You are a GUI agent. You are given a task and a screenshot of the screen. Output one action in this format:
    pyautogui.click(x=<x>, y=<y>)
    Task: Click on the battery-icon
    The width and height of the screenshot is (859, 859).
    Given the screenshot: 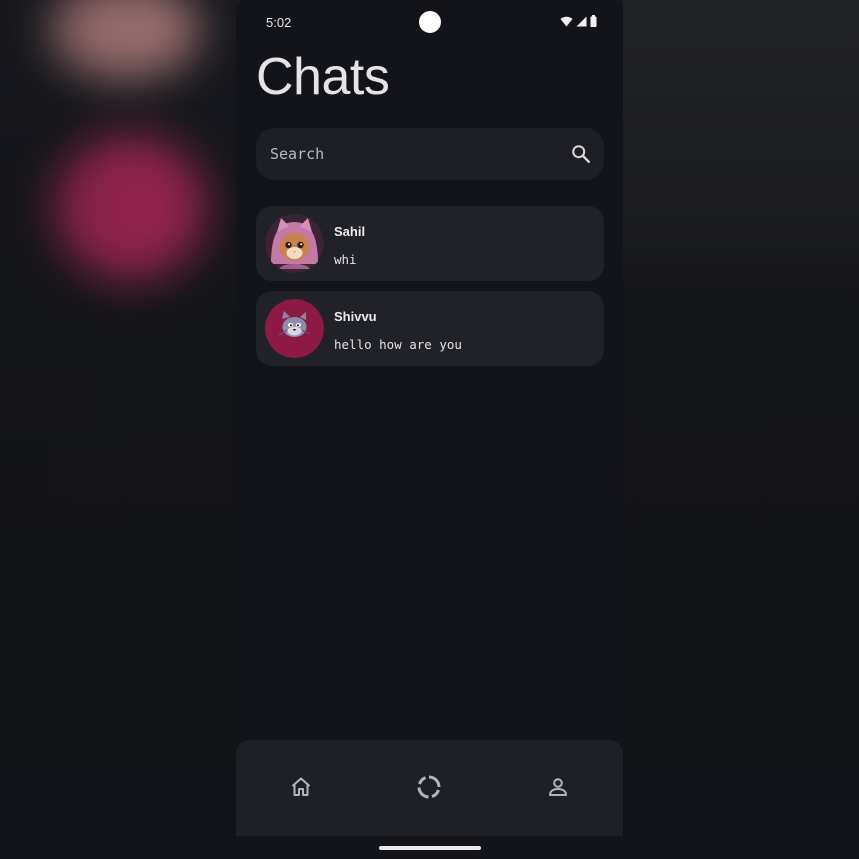 What is the action you would take?
    pyautogui.click(x=593, y=21)
    